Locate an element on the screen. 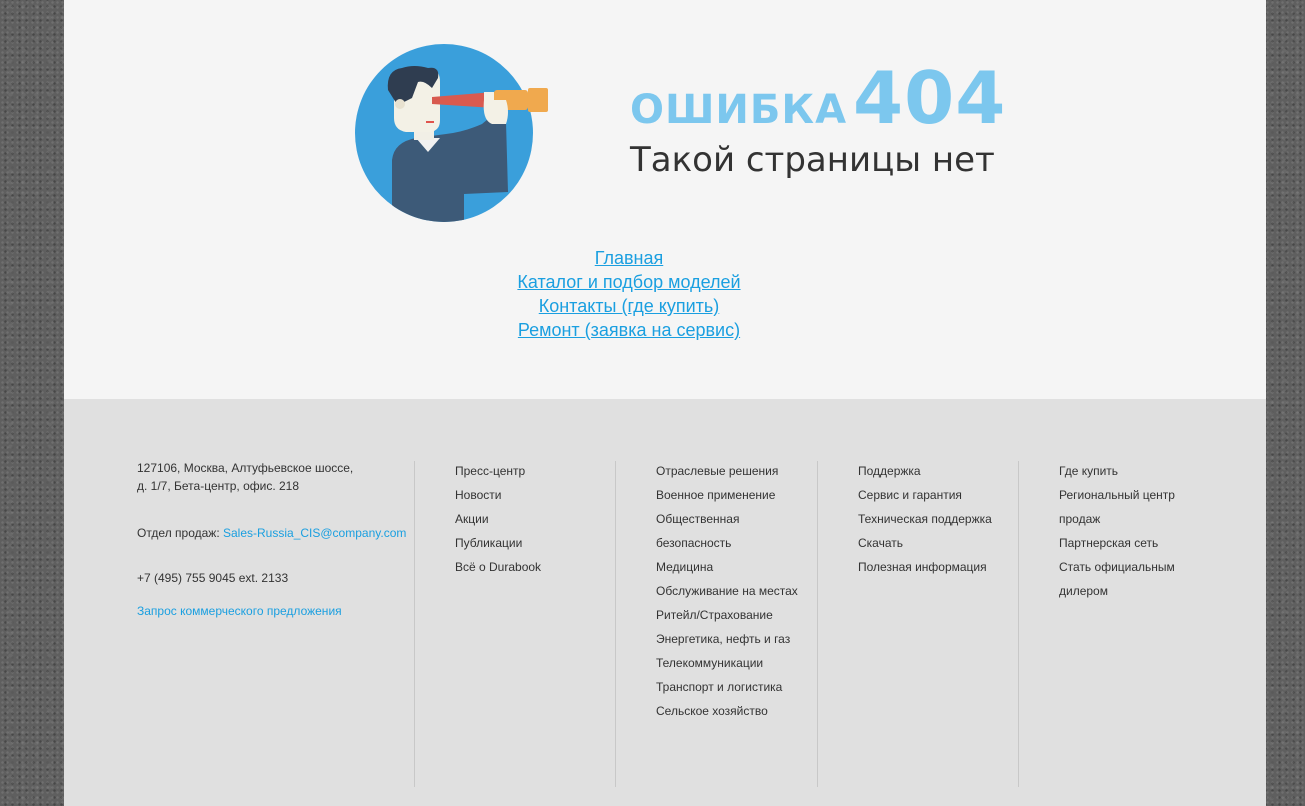  error-heading: ОШИБКА404 Такой страницы нет is located at coordinates (818, 121).